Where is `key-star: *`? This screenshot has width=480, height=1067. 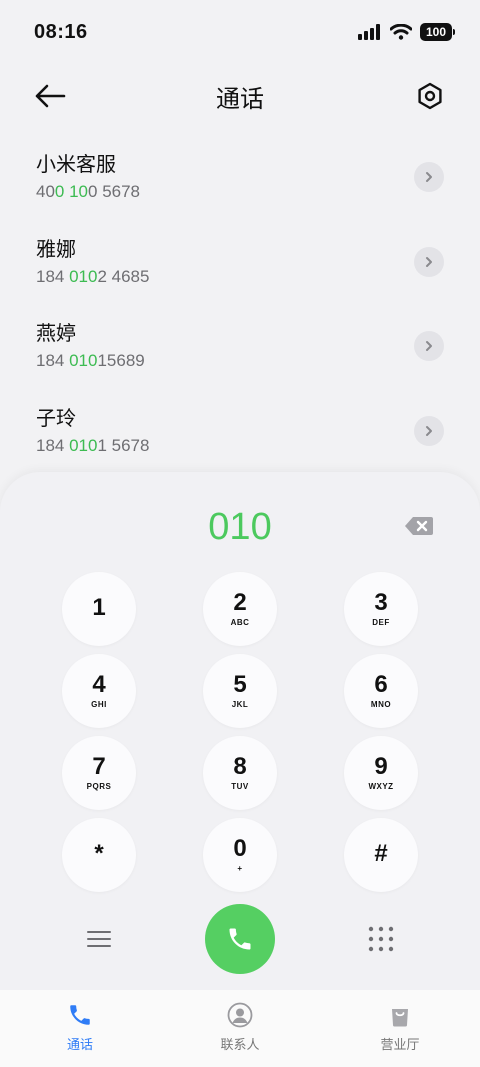
key-star: * is located at coordinates (99, 855).